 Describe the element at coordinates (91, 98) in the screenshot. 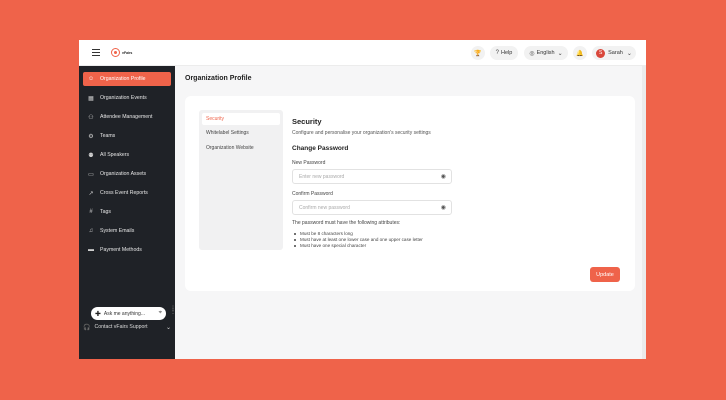

I see `calendar-icon: ▦` at that location.